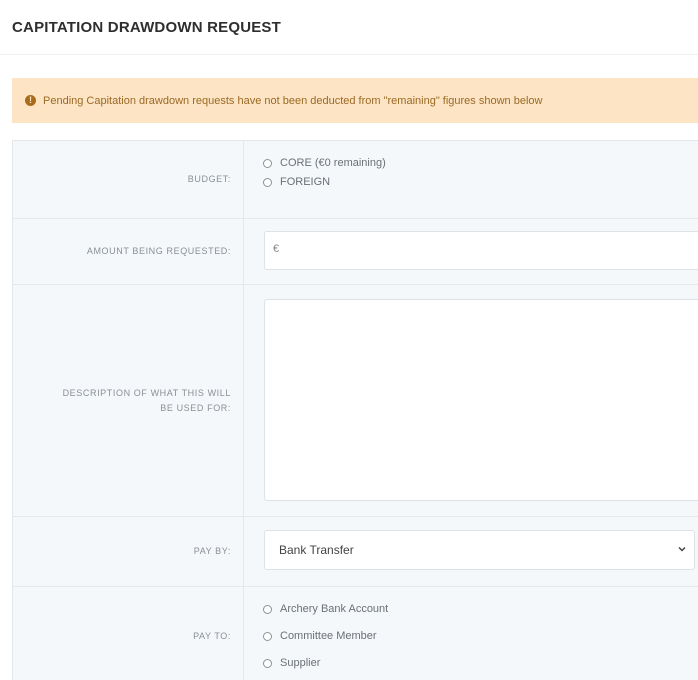 The image size is (698, 680). I want to click on pay-to-label: PAY TO:, so click(212, 636).